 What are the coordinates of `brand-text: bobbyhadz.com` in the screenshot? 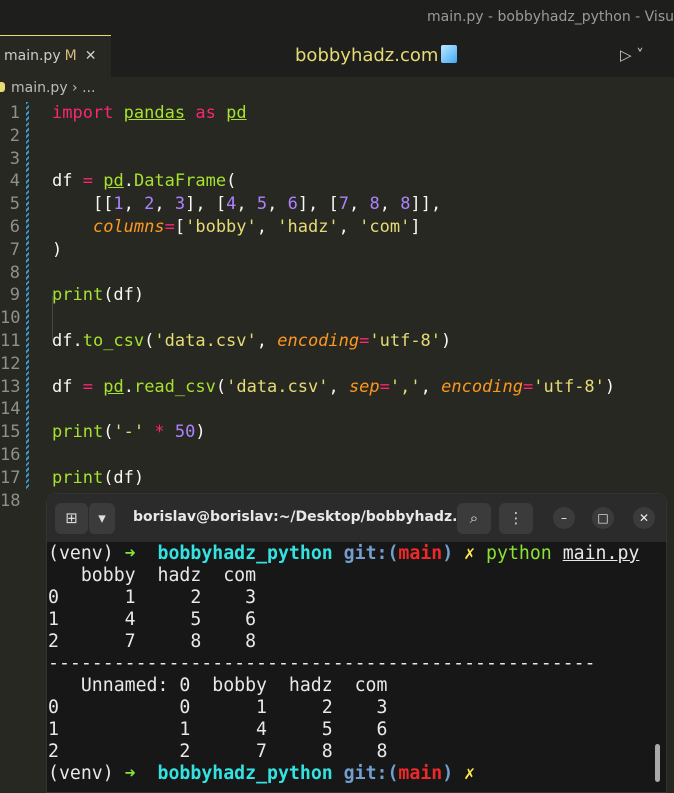 It's located at (367, 55).